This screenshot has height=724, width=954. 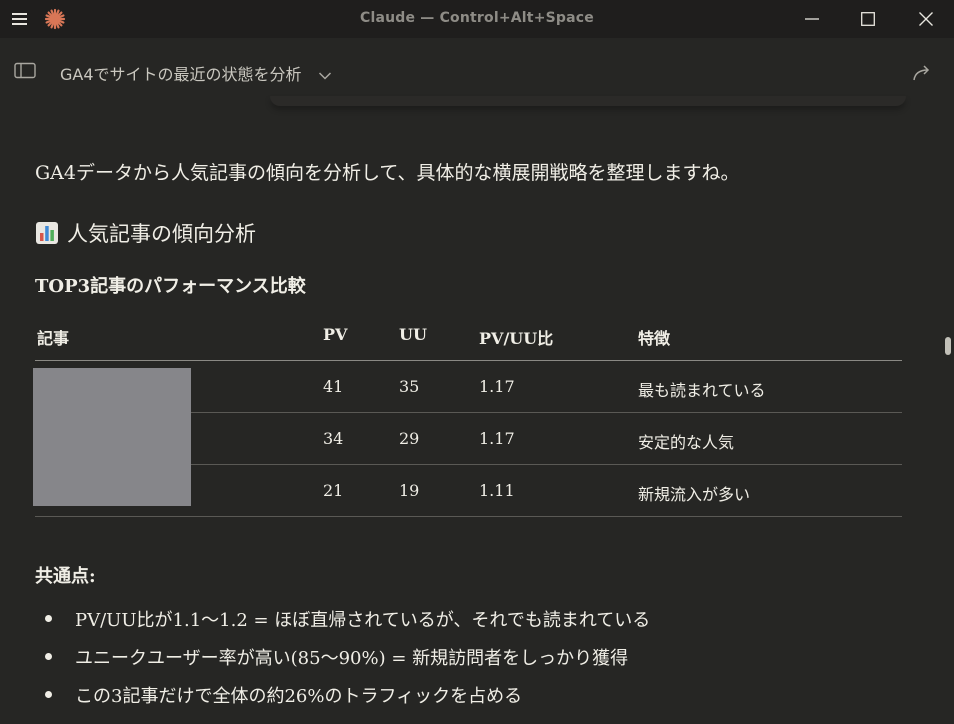 I want to click on cell-pv: 21, so click(x=333, y=490).